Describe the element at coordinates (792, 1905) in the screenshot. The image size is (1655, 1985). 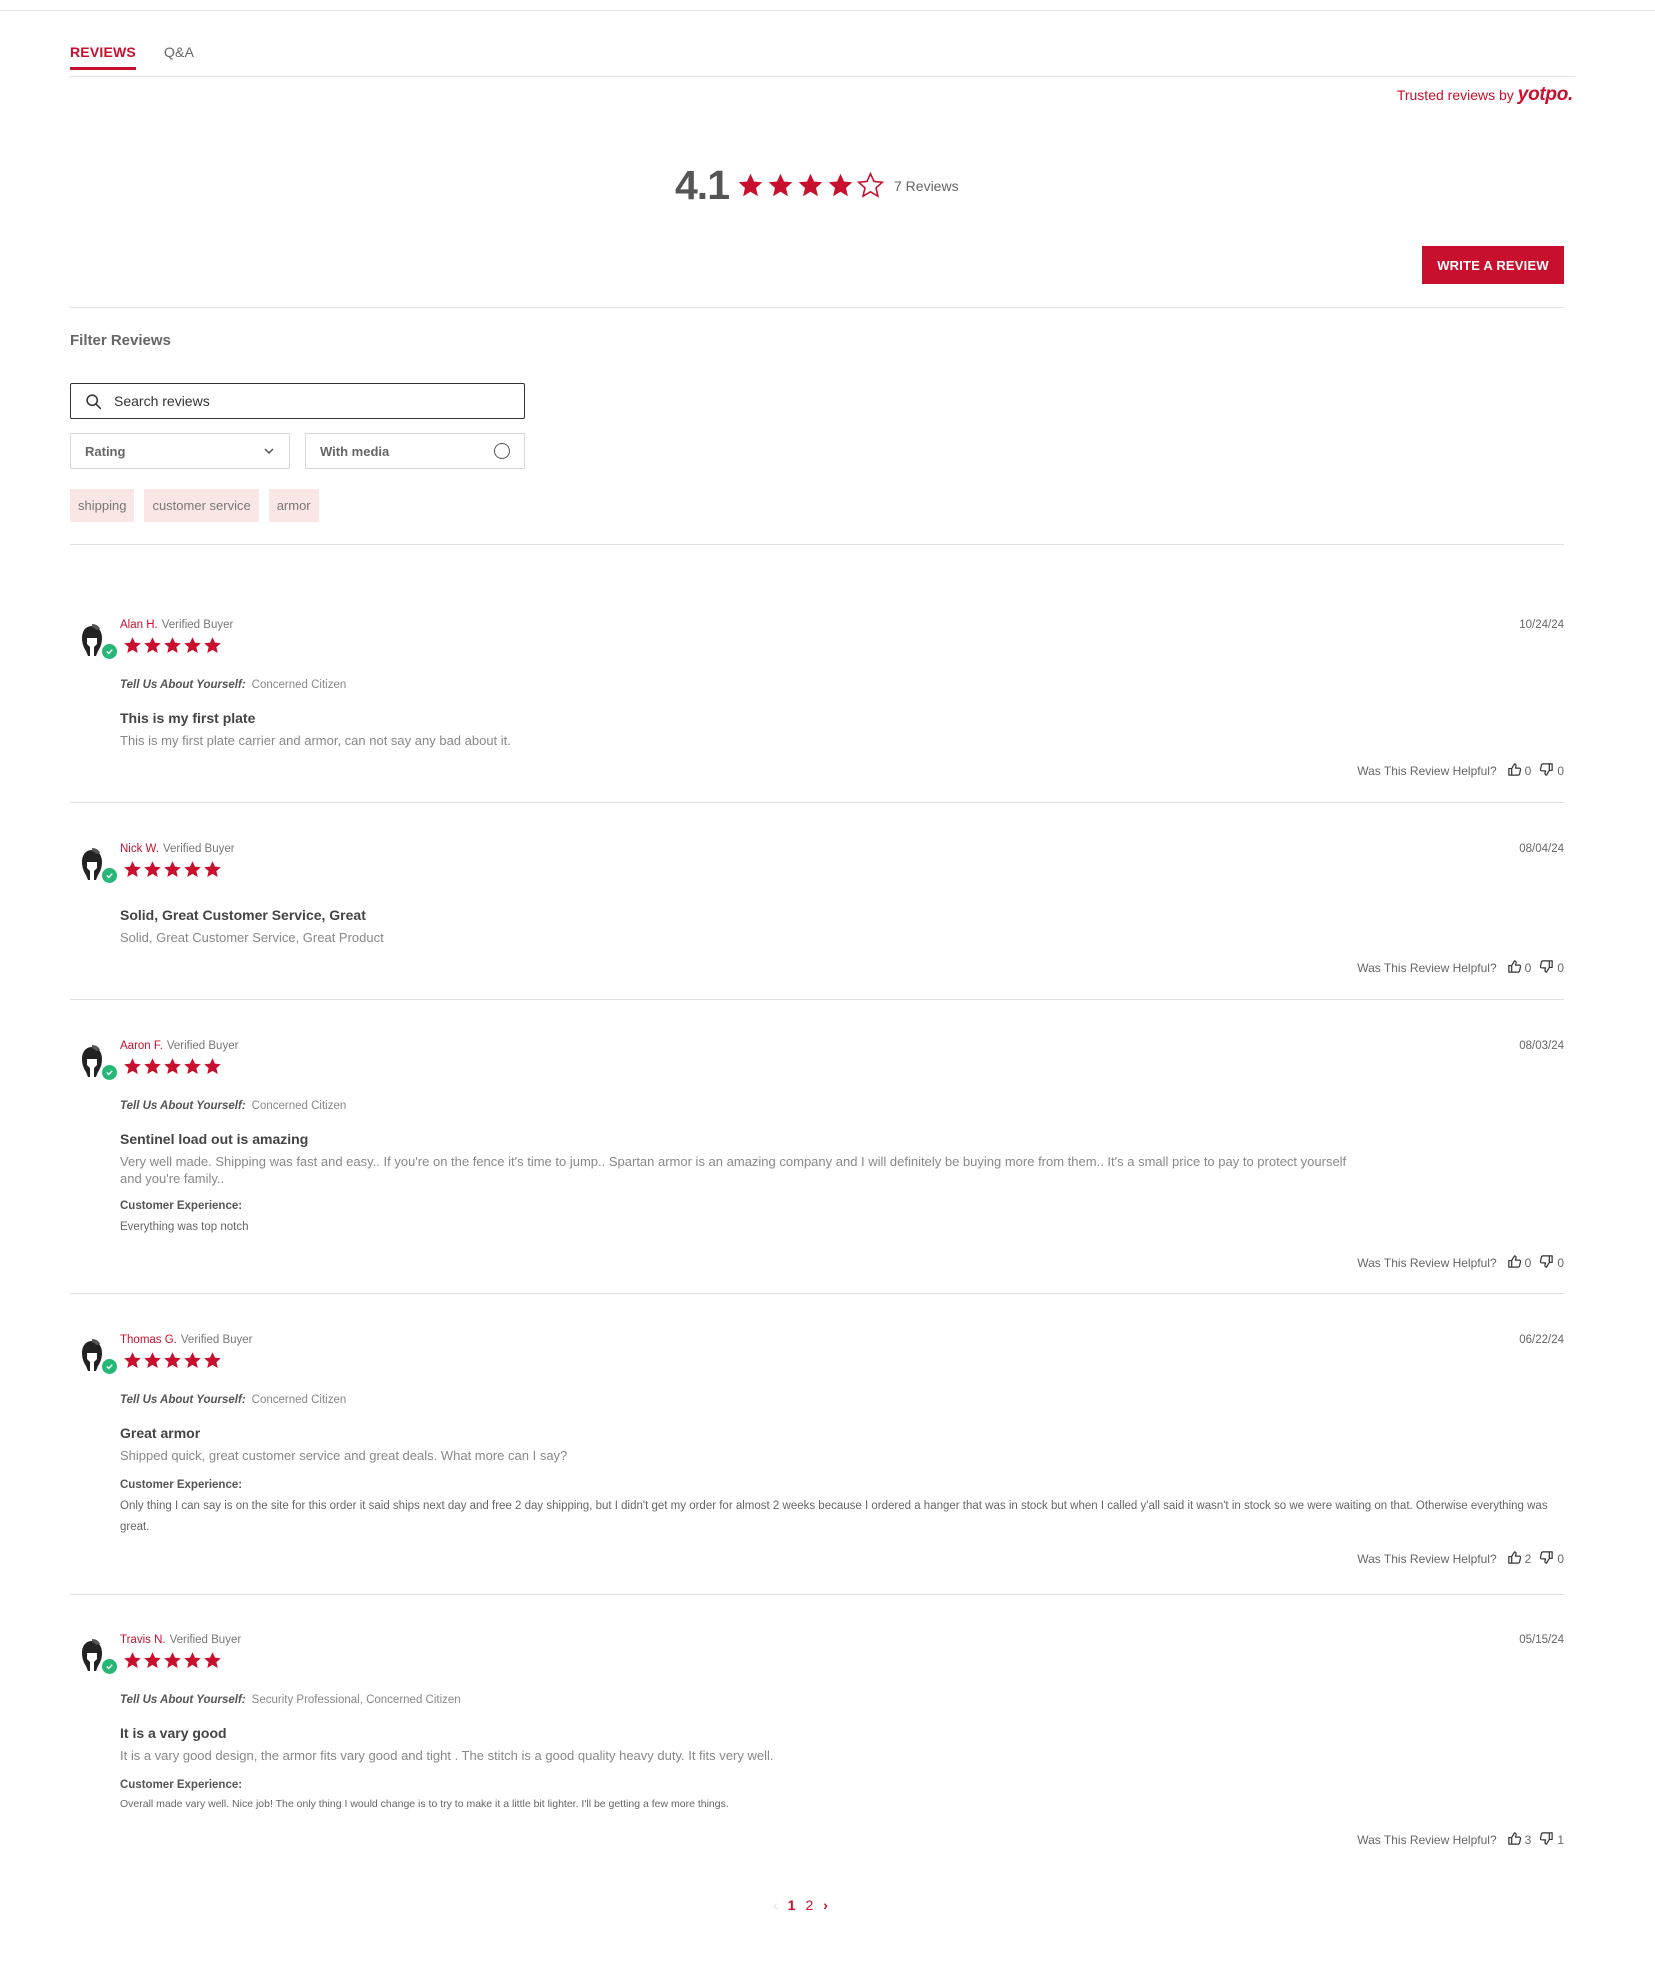
I see `page-1-link: 1` at that location.